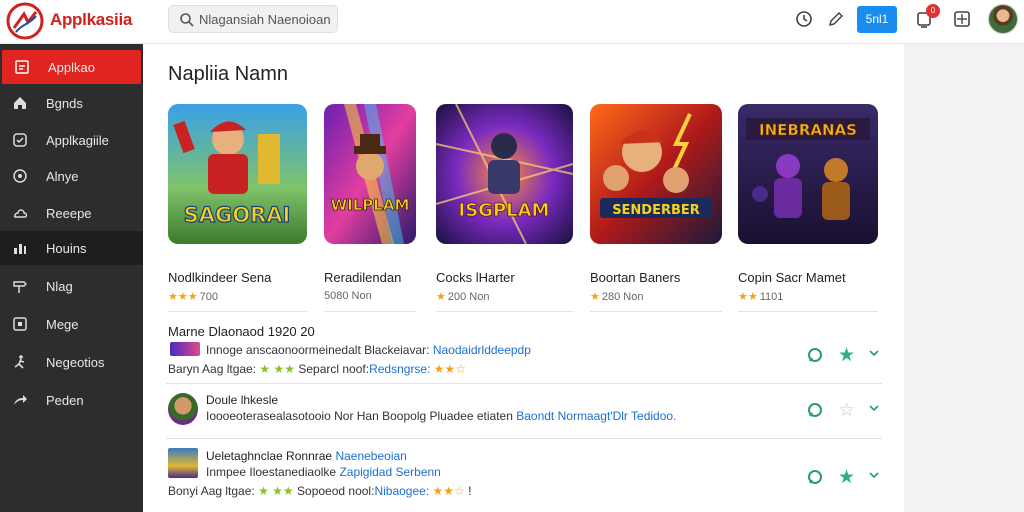 This screenshot has width=1024, height=512. I want to click on notification-badge: 0, so click(933, 11).